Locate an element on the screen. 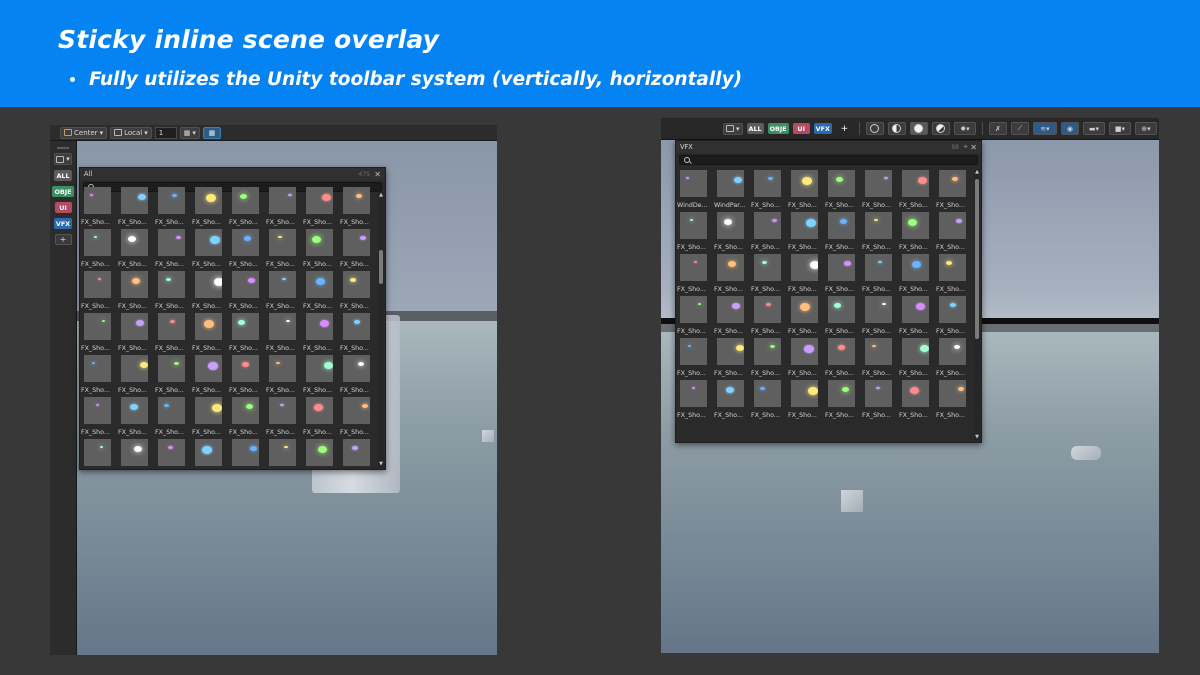  tag-ui-button: UI is located at coordinates (63, 207).